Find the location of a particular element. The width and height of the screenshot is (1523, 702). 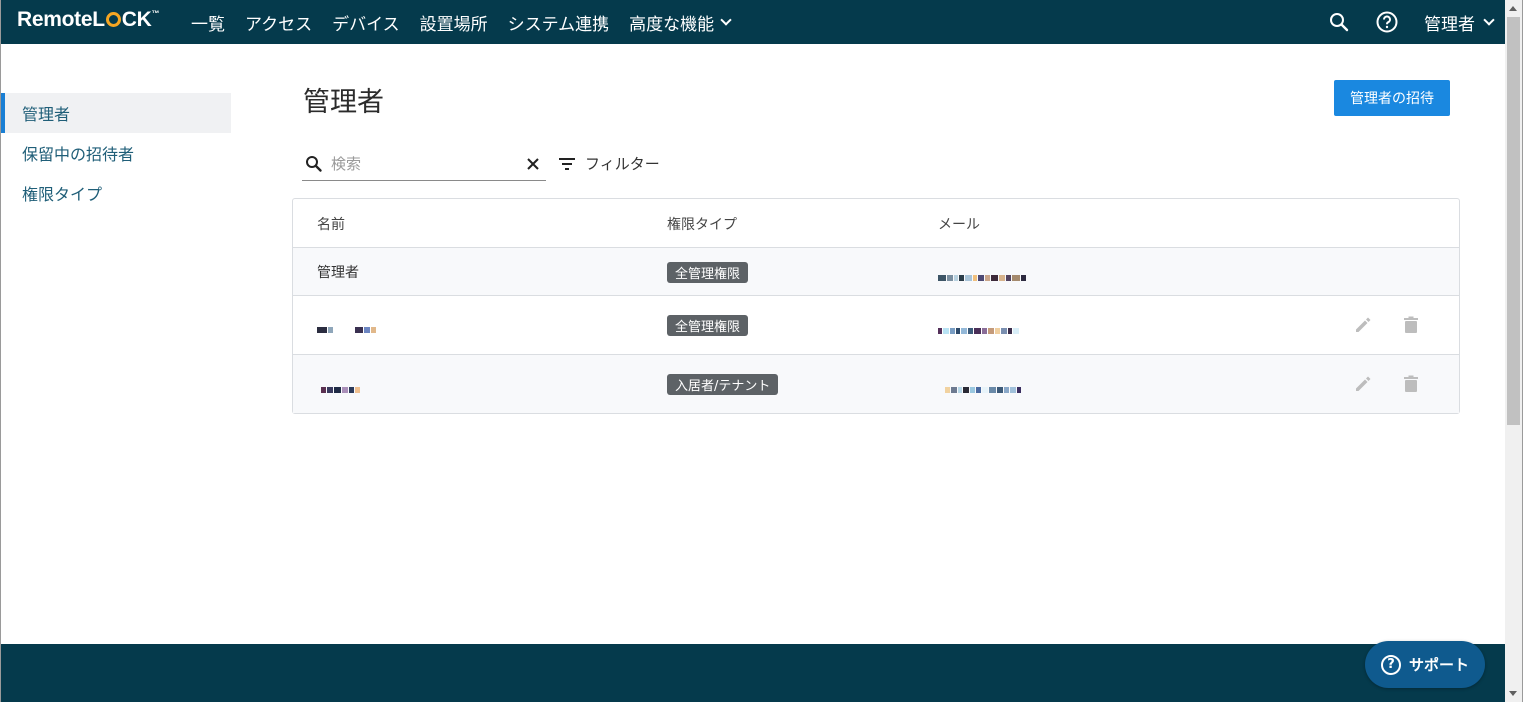

search-input is located at coordinates (421, 164).